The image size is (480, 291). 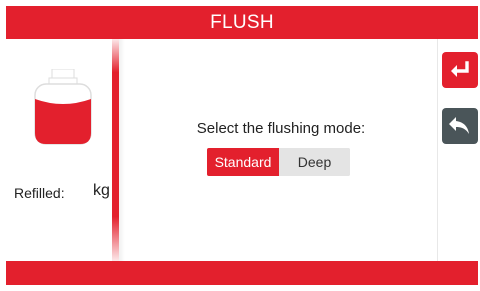 I want to click on mode-prompt: Select the flushing mode:, so click(x=281, y=128).